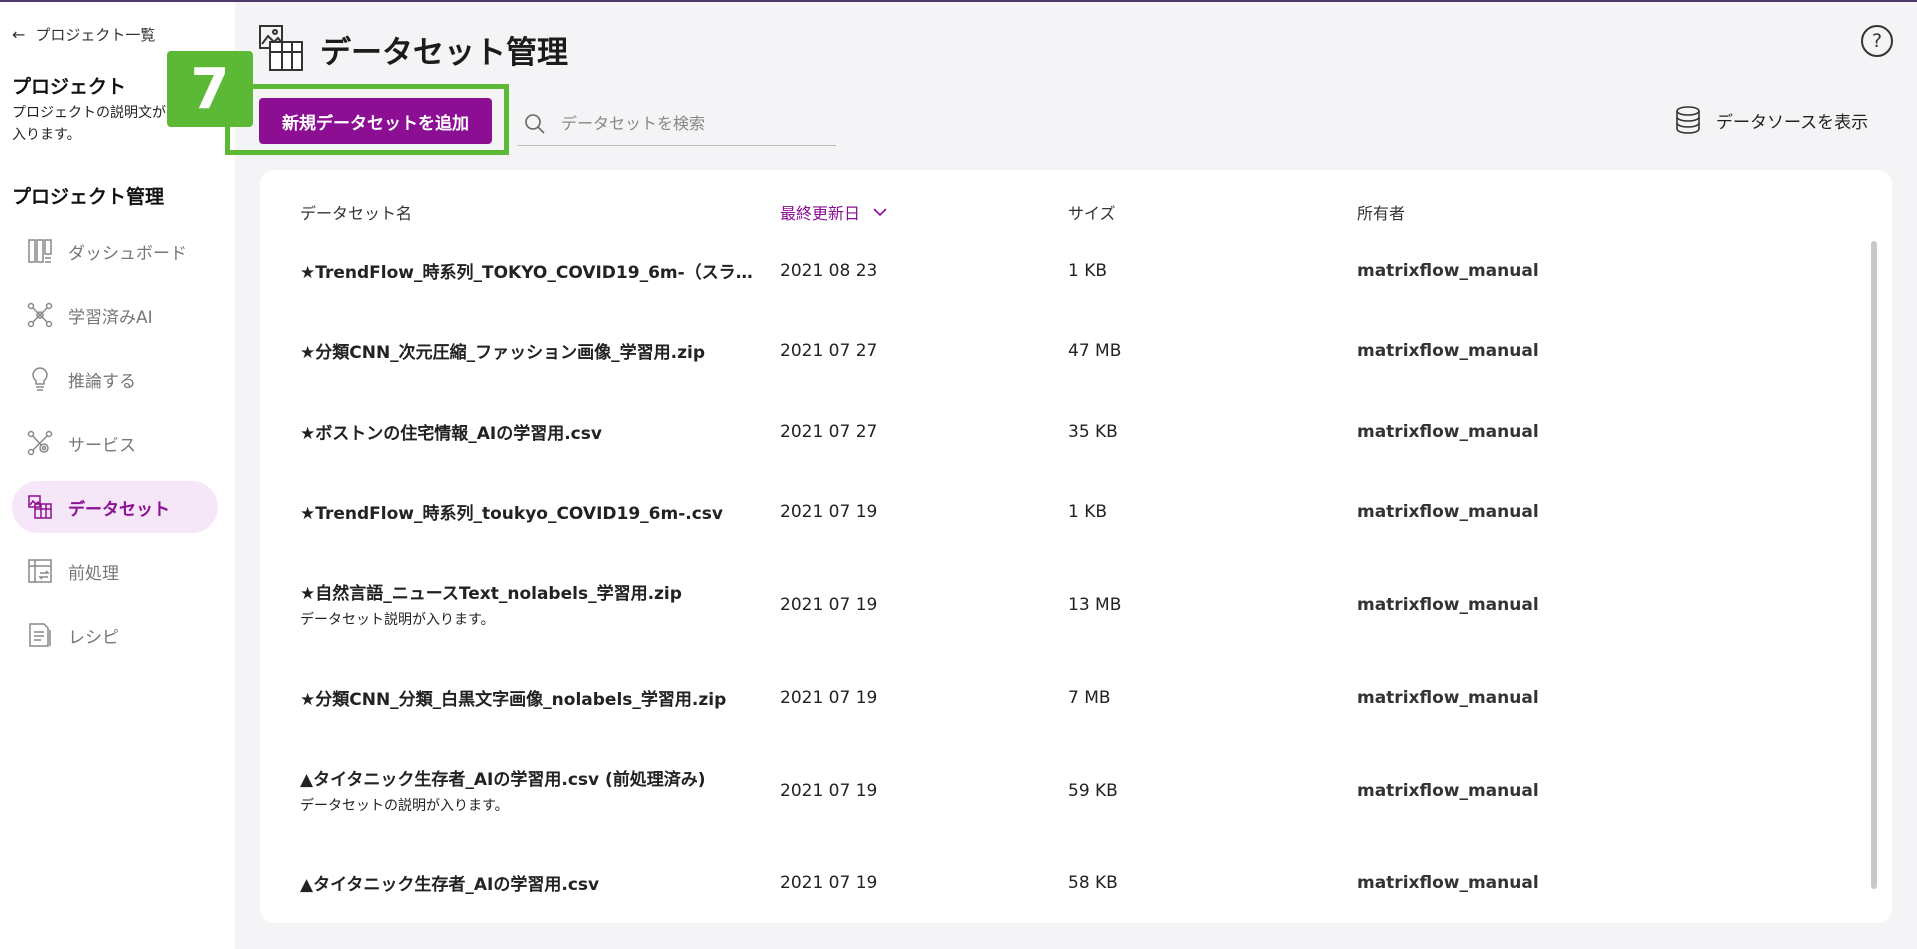  Describe the element at coordinates (127, 253) in the screenshot. I see `sidebar-item-label: ダッシュボード` at that location.